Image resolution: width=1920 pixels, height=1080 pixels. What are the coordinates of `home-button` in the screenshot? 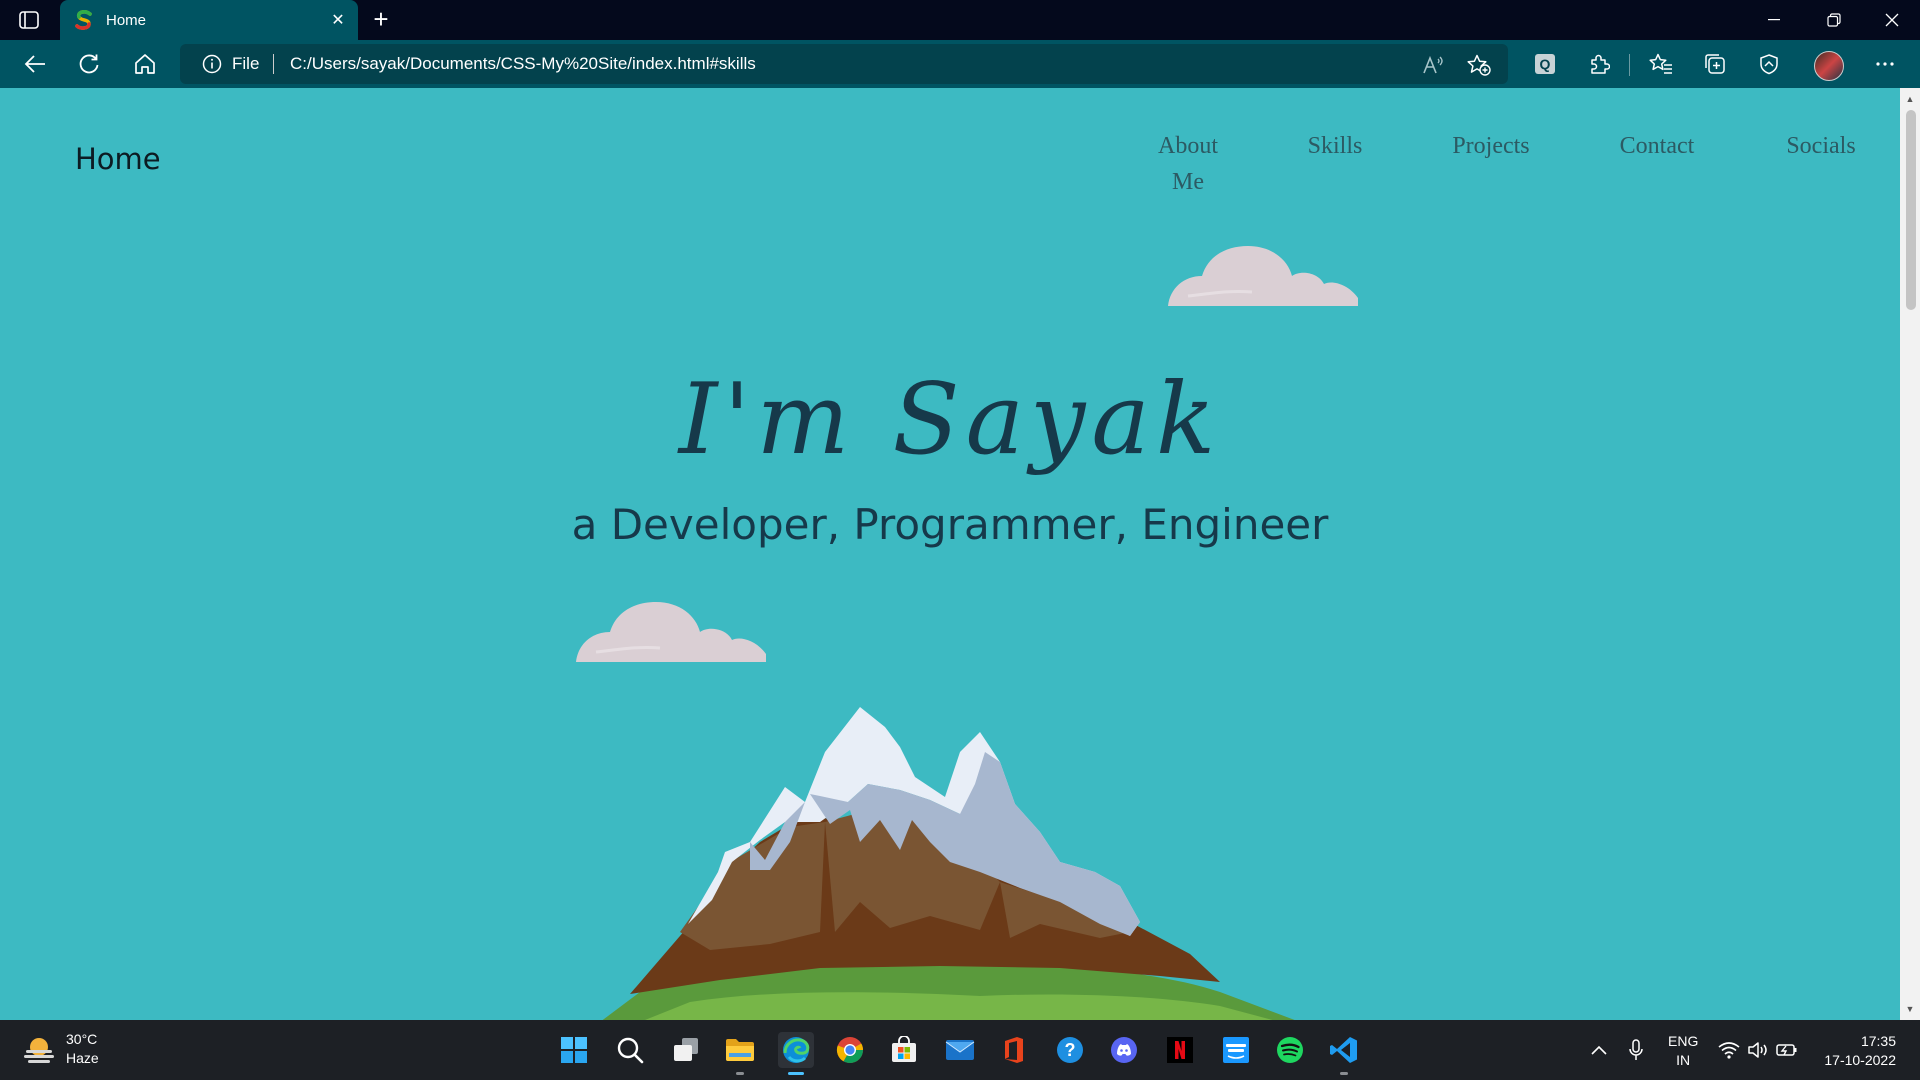 It's located at (145, 64).